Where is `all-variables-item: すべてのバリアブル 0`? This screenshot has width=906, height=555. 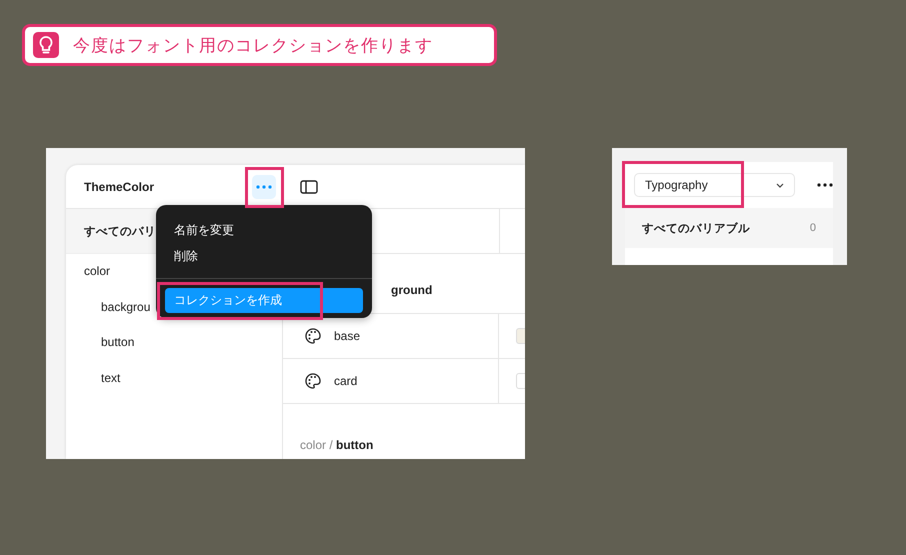 all-variables-item: すべてのバリアブル 0 is located at coordinates (729, 228).